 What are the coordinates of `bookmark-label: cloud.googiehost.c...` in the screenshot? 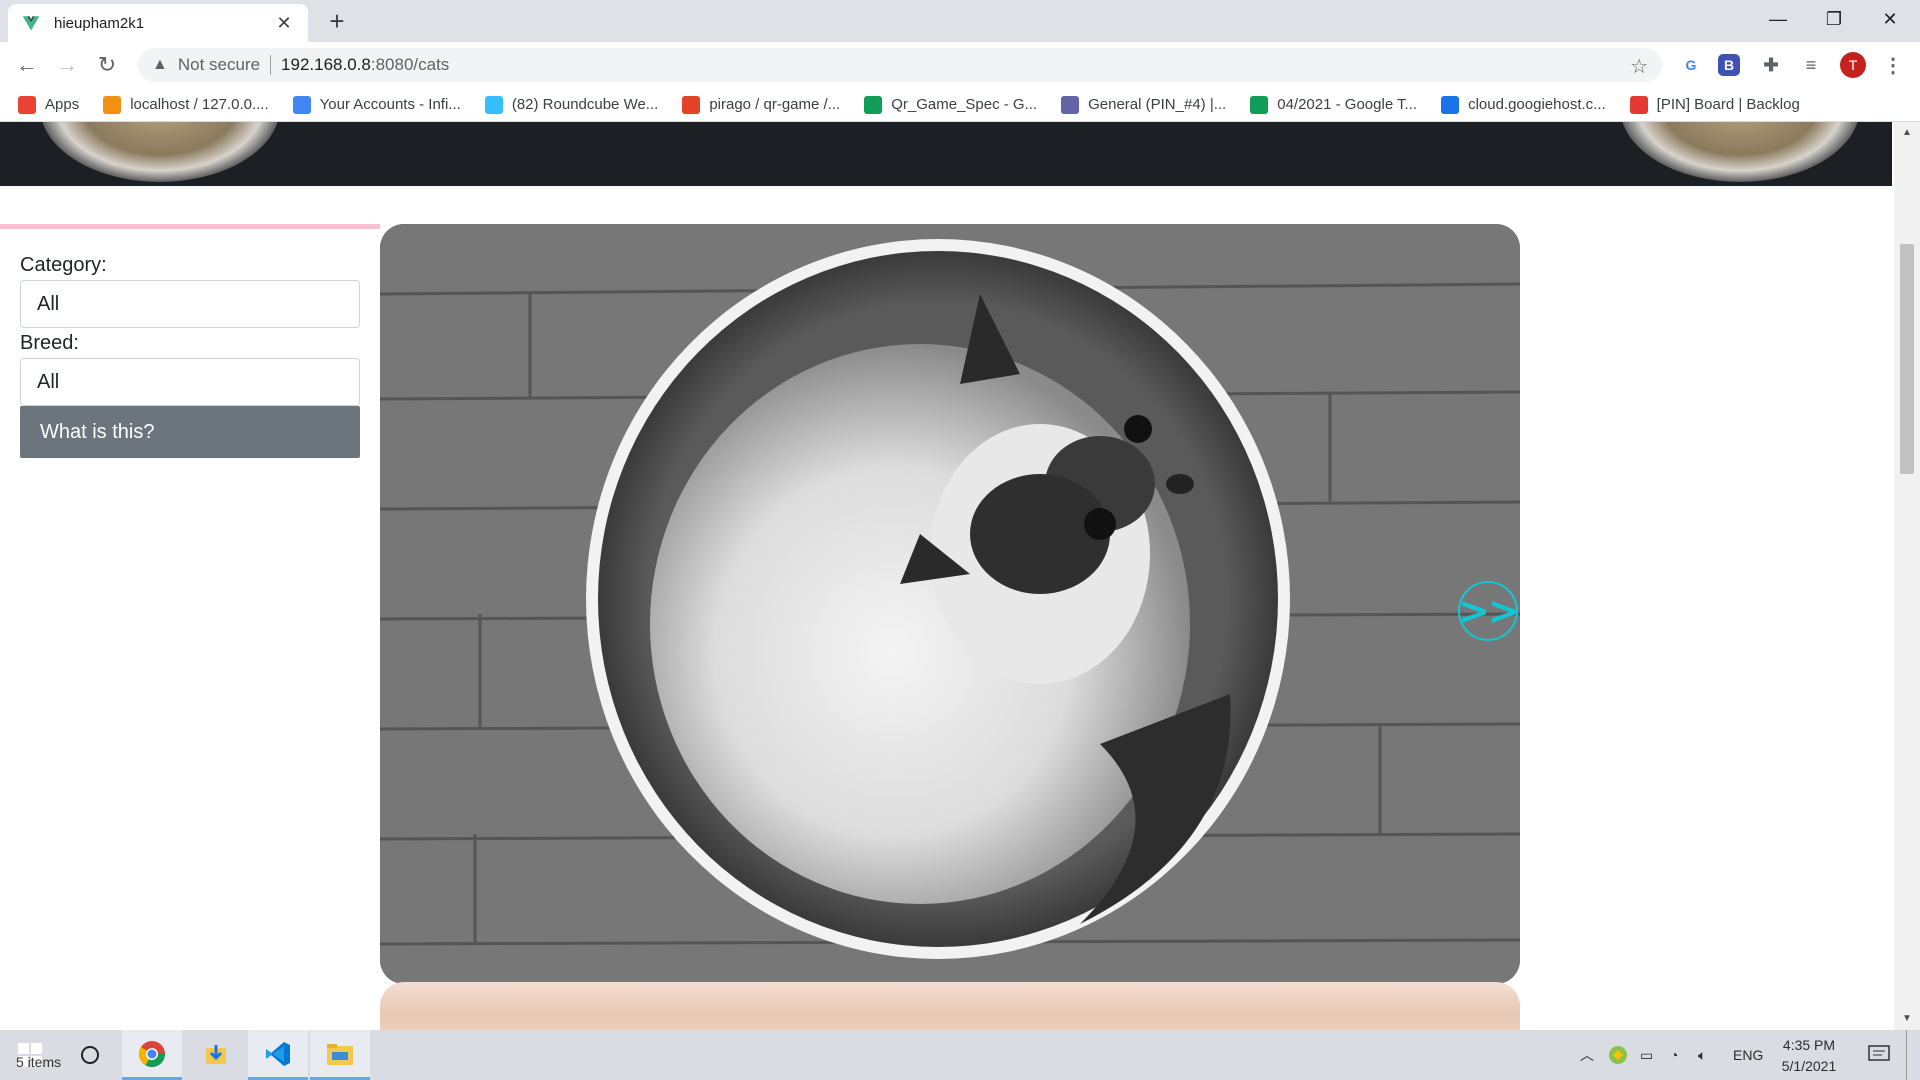 It's located at (1537, 104).